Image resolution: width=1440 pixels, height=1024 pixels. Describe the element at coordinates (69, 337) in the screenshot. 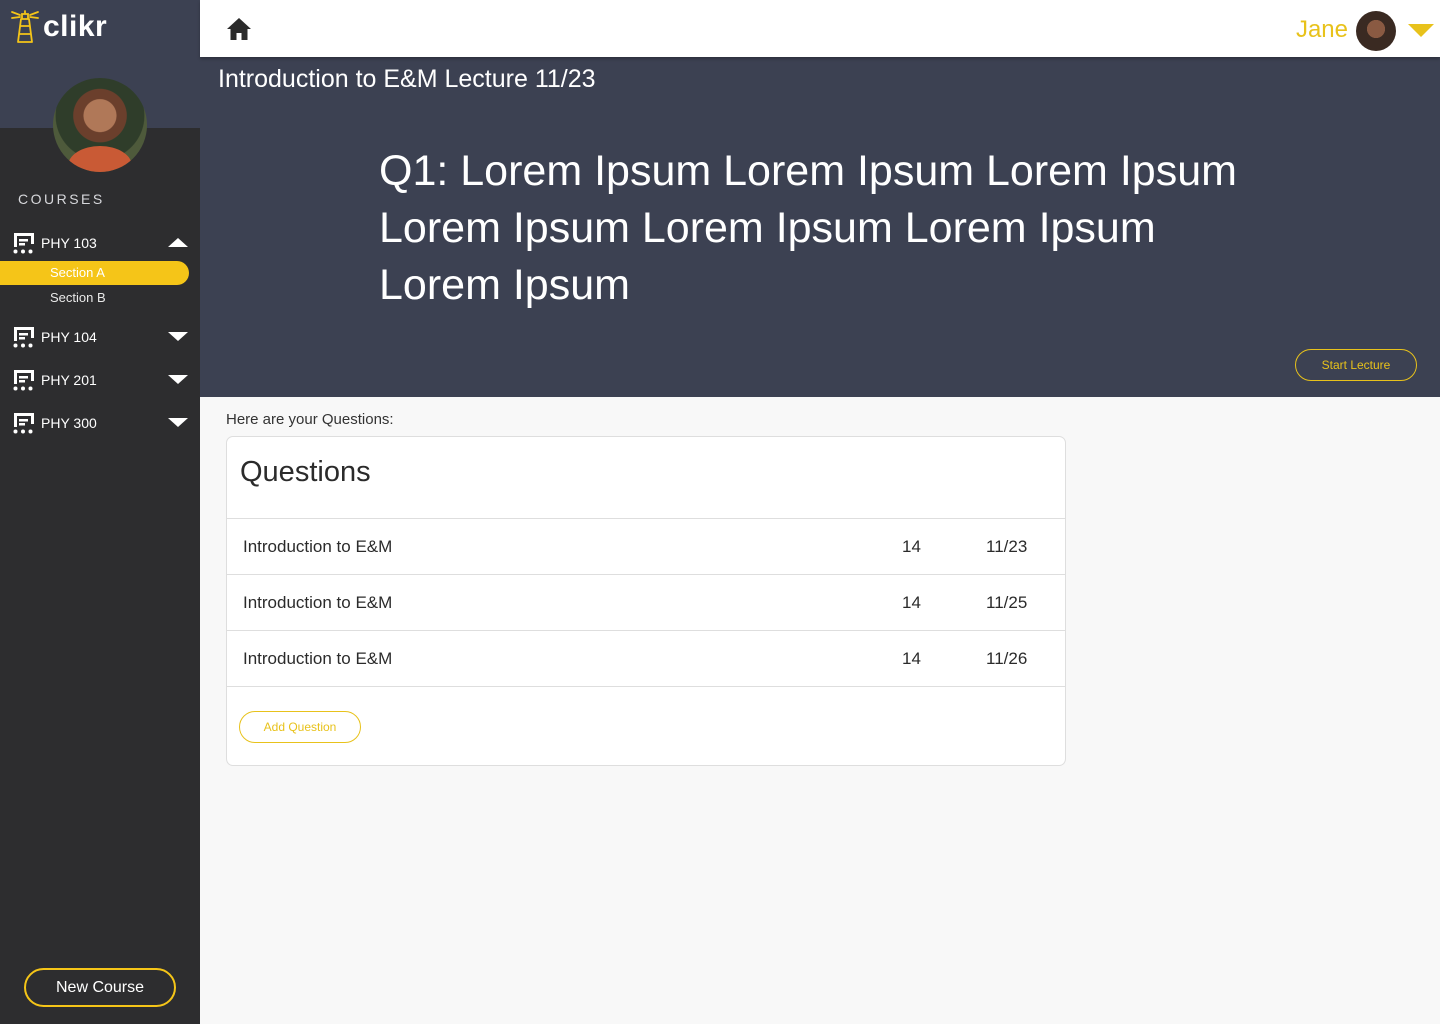

I see `course-label: PHY 104` at that location.